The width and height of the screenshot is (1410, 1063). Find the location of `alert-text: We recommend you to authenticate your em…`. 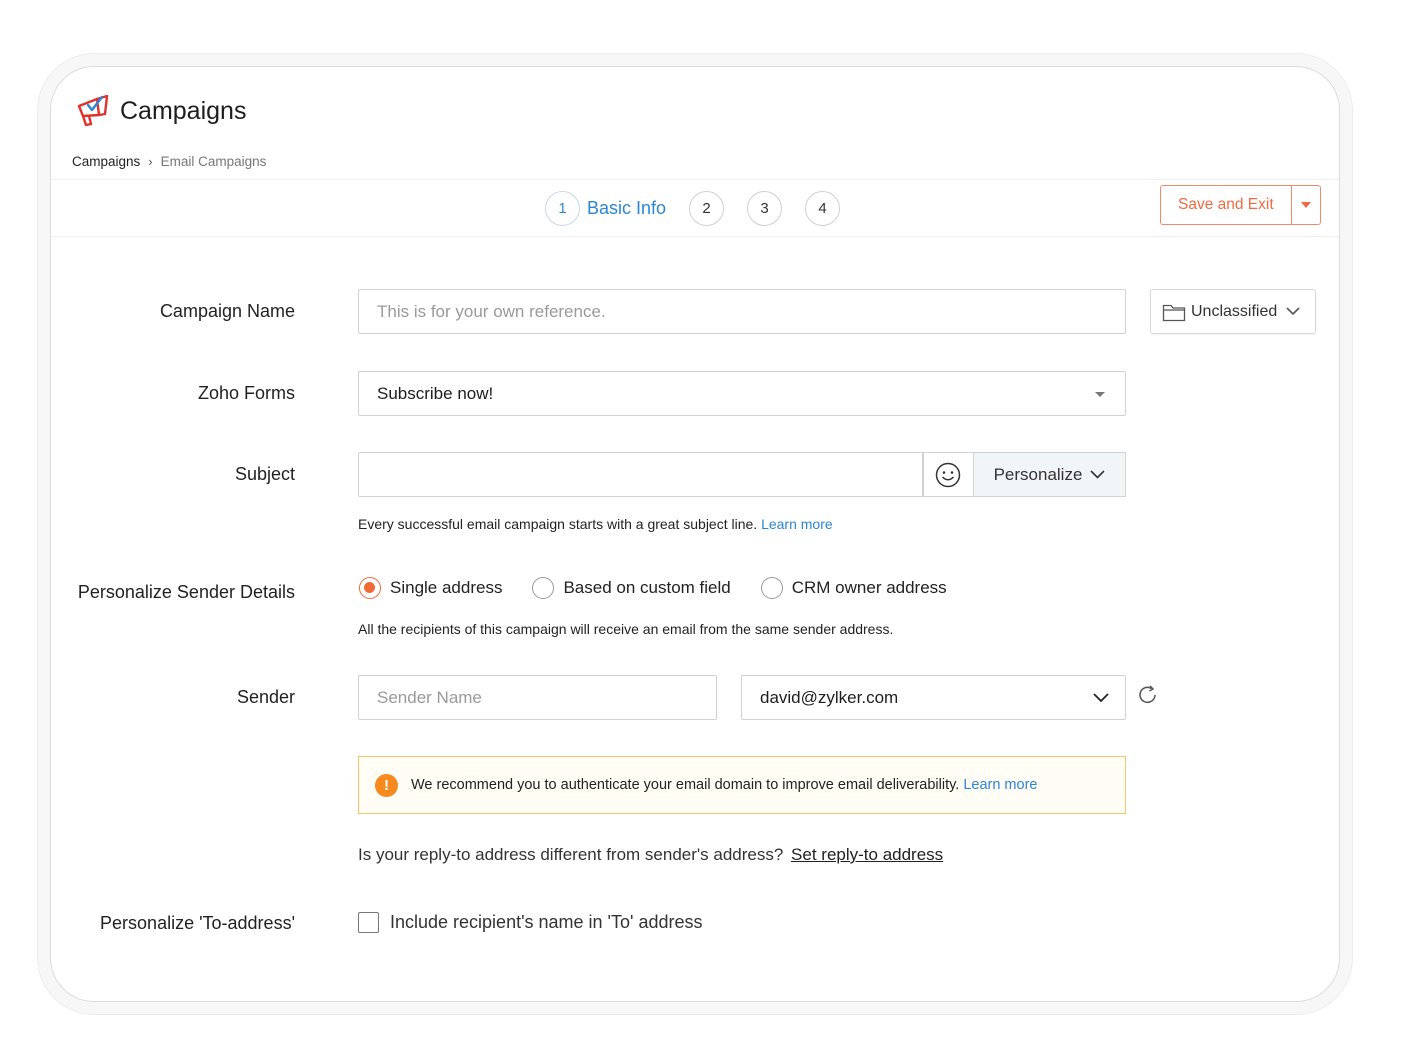

alert-text: We recommend you to authenticate your em… is located at coordinates (685, 785).